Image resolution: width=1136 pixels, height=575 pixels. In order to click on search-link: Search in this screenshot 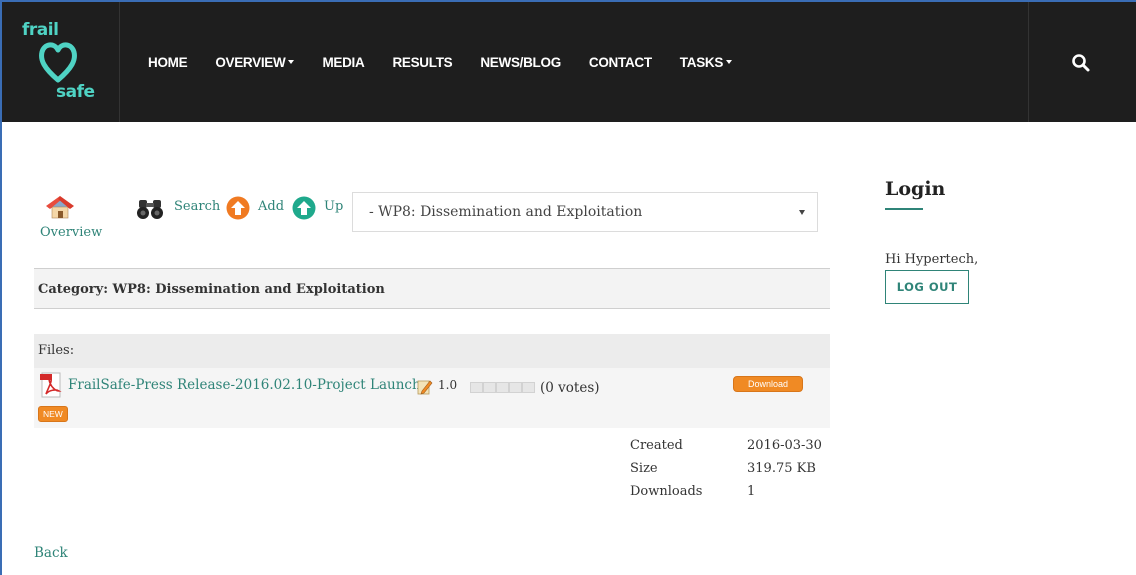, I will do `click(197, 206)`.